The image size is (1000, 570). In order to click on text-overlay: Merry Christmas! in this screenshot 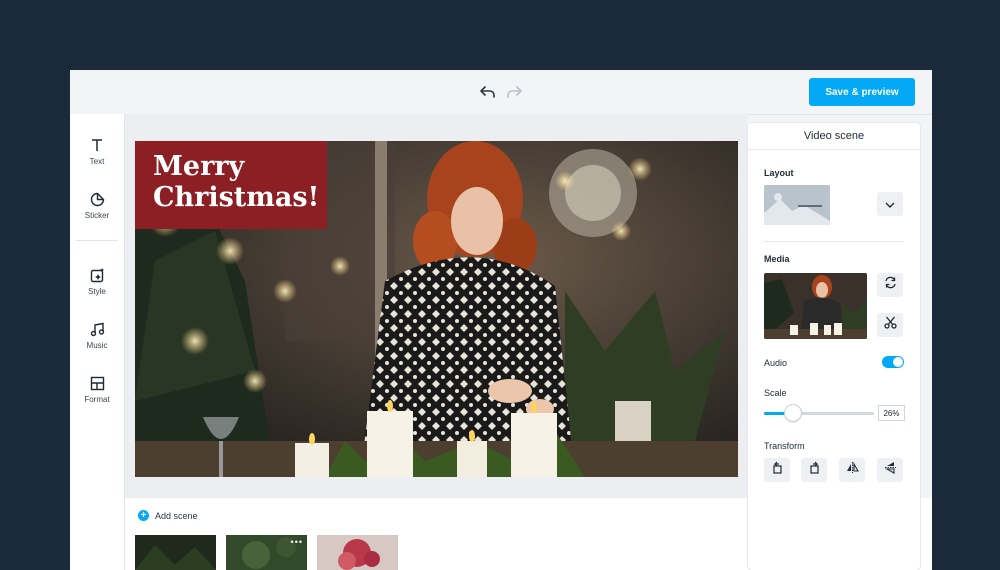, I will do `click(231, 185)`.